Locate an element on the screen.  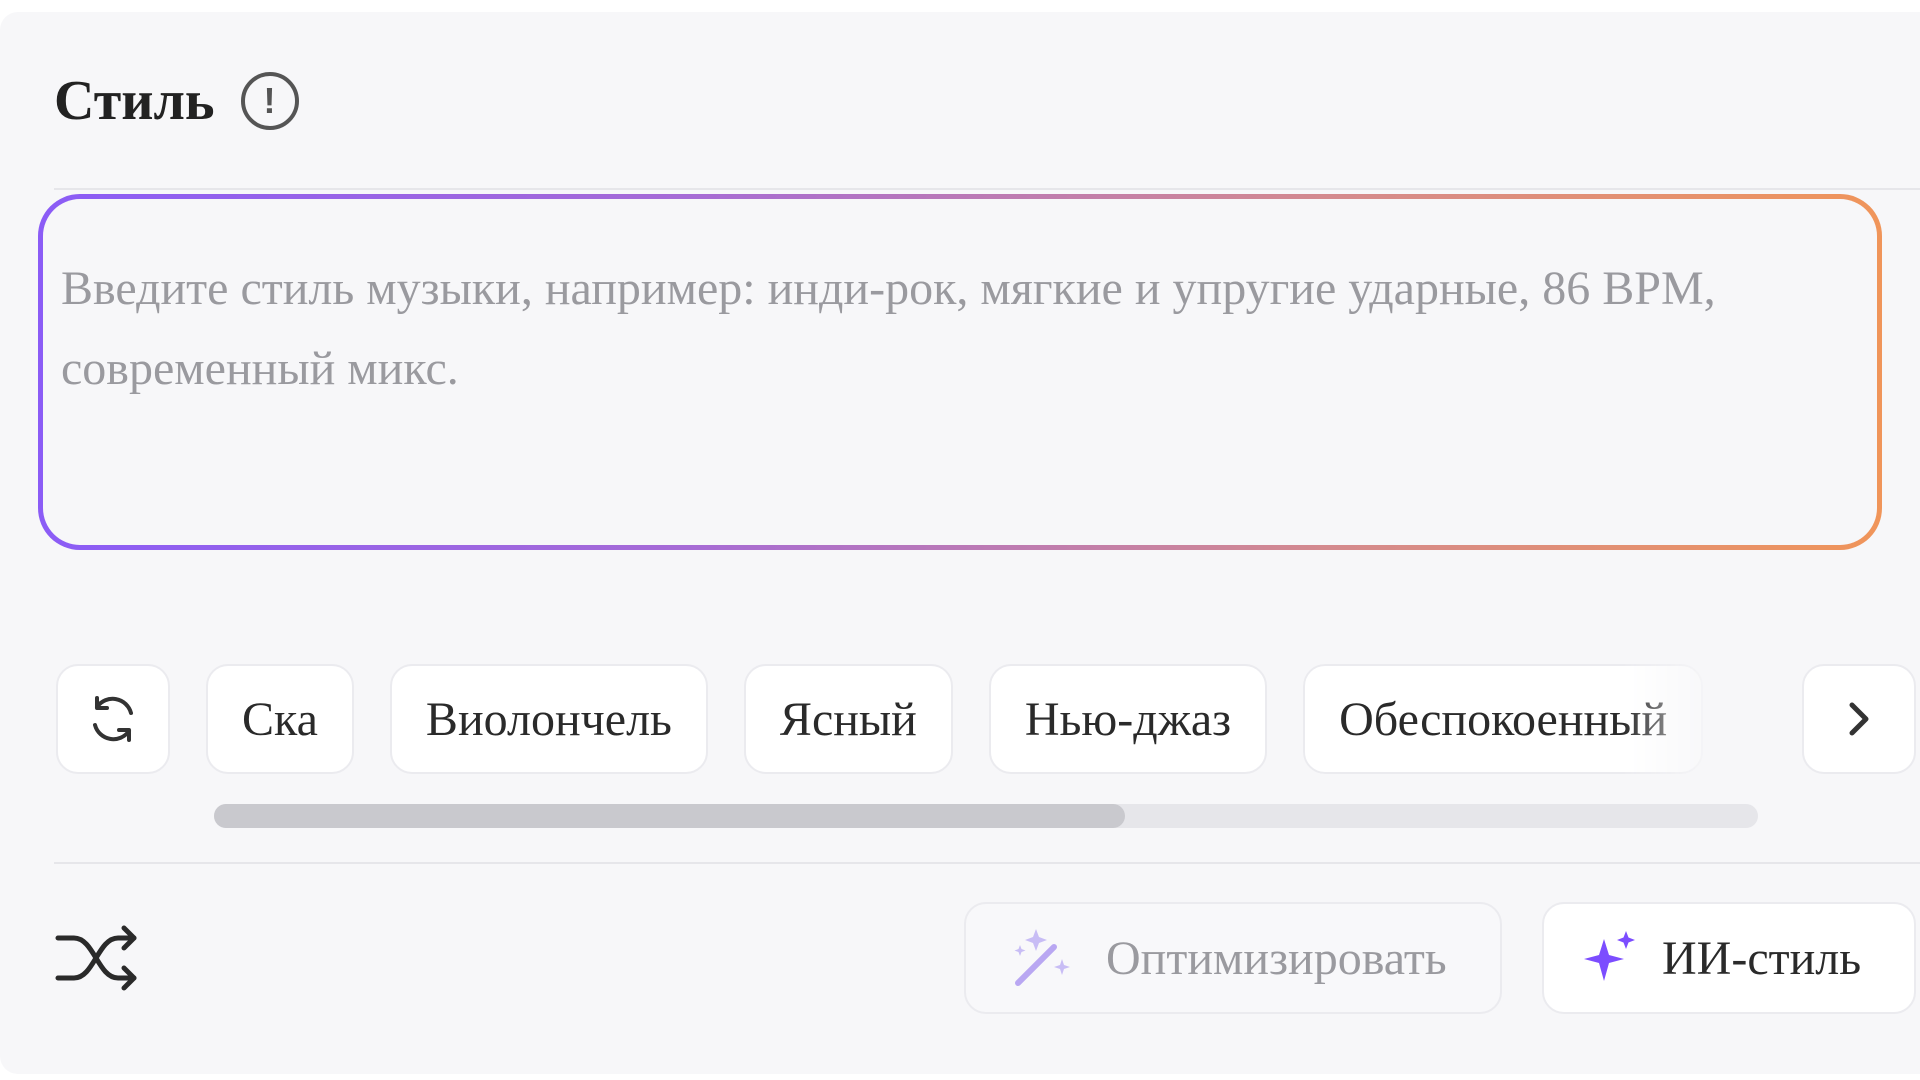
refresh-tags-button is located at coordinates (113, 719).